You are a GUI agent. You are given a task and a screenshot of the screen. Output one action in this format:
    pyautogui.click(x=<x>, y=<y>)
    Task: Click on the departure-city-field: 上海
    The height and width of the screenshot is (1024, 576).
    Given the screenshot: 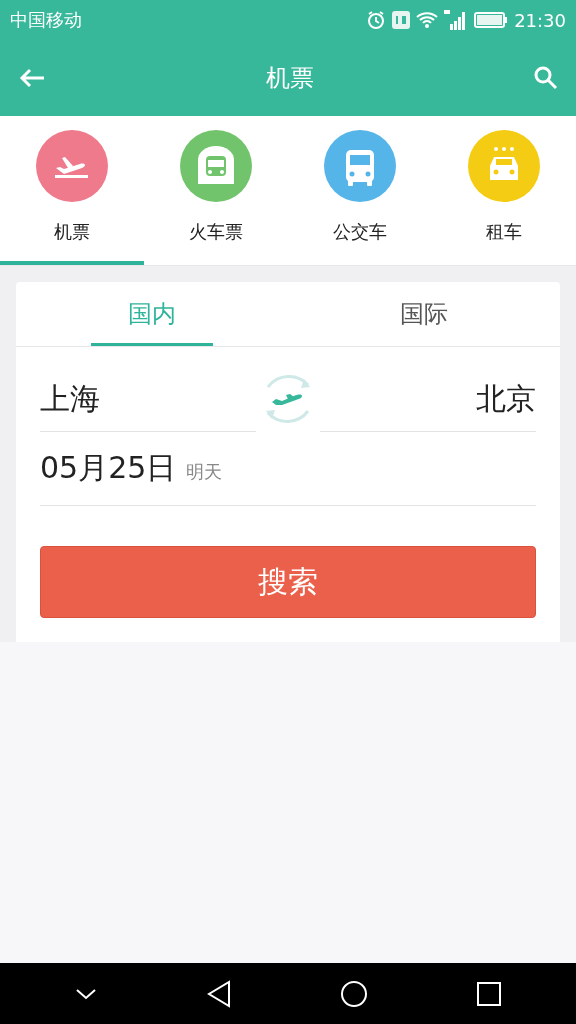 What is the action you would take?
    pyautogui.click(x=148, y=399)
    